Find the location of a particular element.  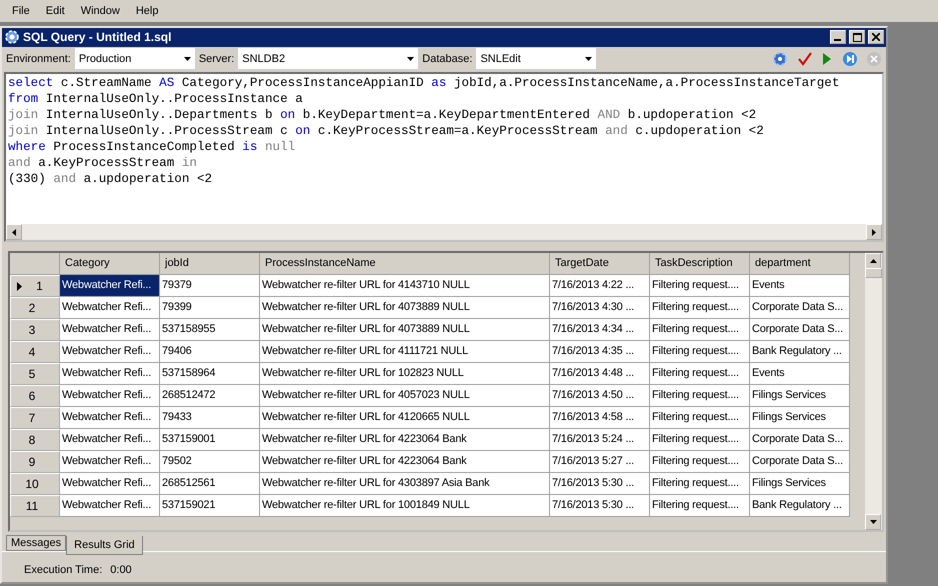

column-header: Category is located at coordinates (110, 264).